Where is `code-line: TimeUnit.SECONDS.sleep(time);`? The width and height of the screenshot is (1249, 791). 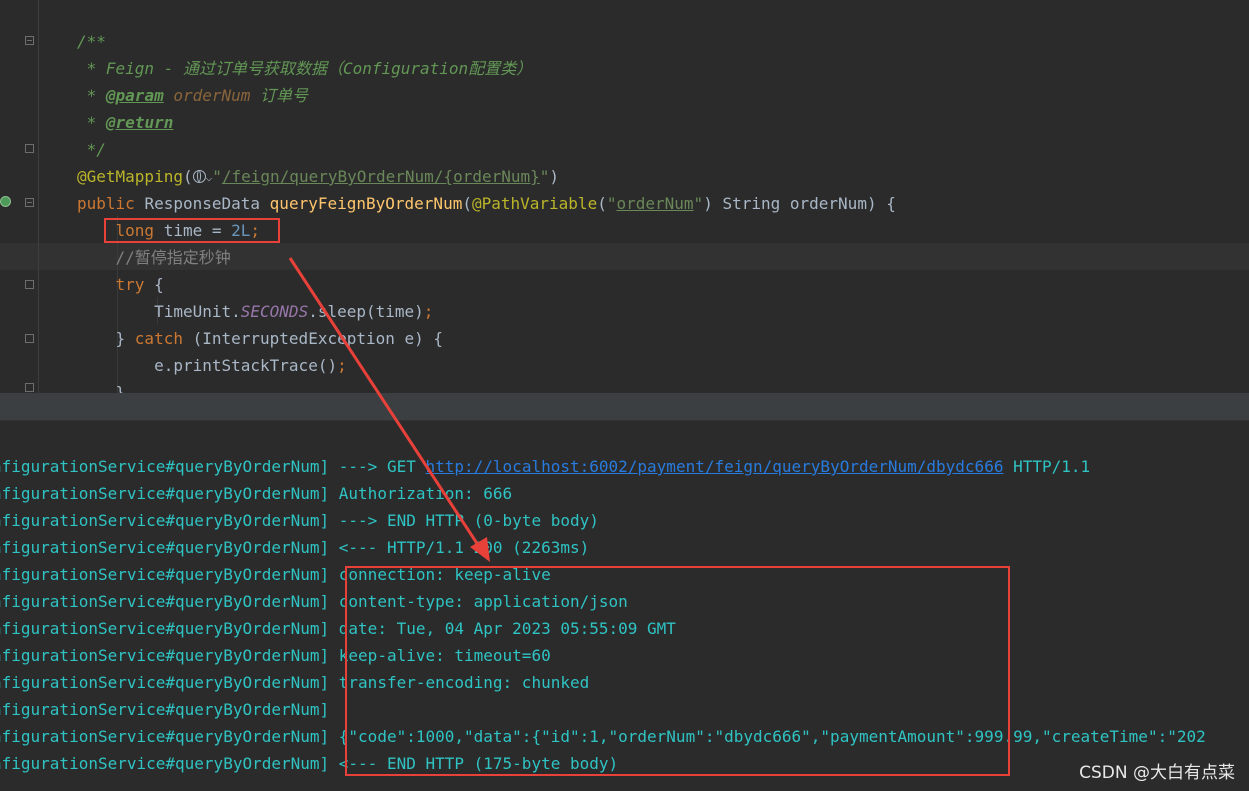
code-line: TimeUnit.SECONDS.sleep(time); is located at coordinates (255, 311).